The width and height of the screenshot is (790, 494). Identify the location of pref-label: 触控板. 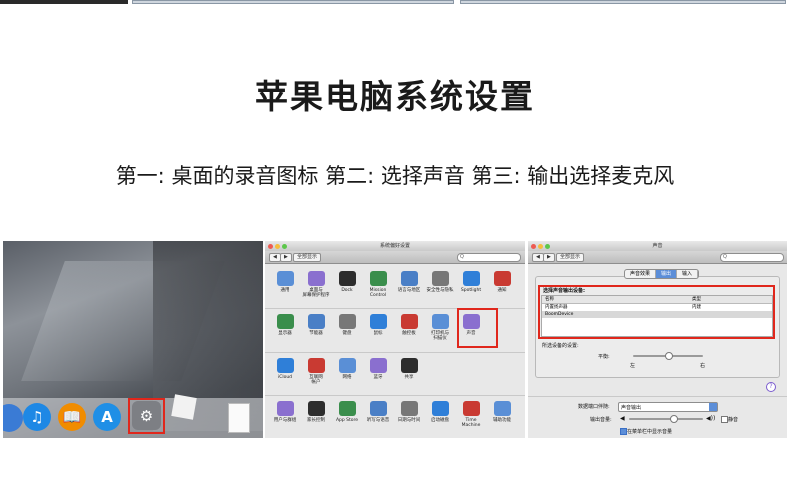
(409, 333).